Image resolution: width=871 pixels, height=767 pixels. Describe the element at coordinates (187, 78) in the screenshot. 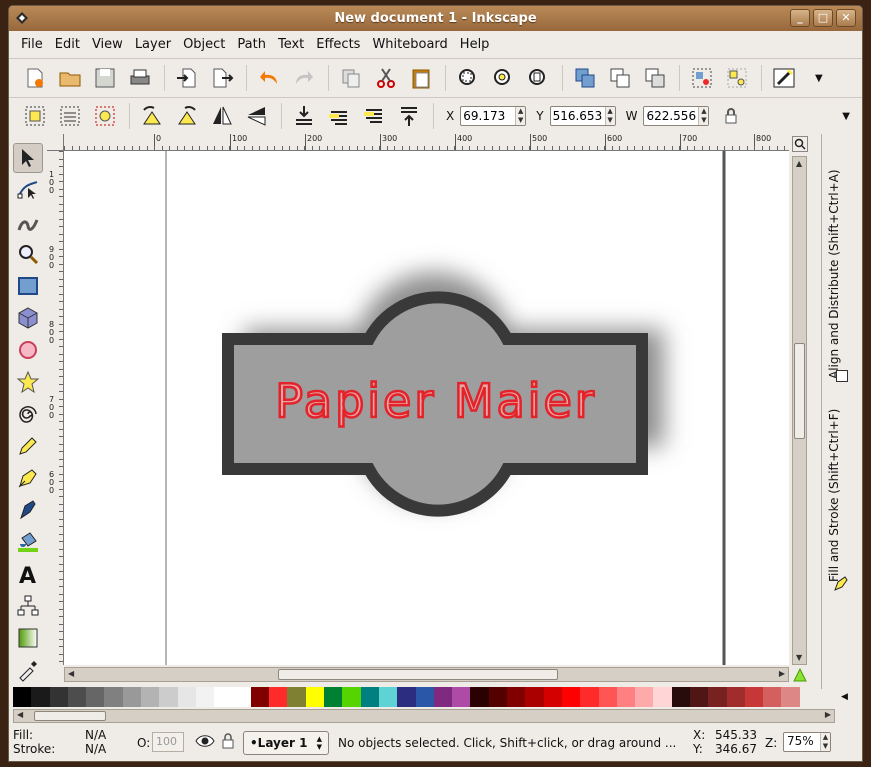

I see `import-icon` at that location.